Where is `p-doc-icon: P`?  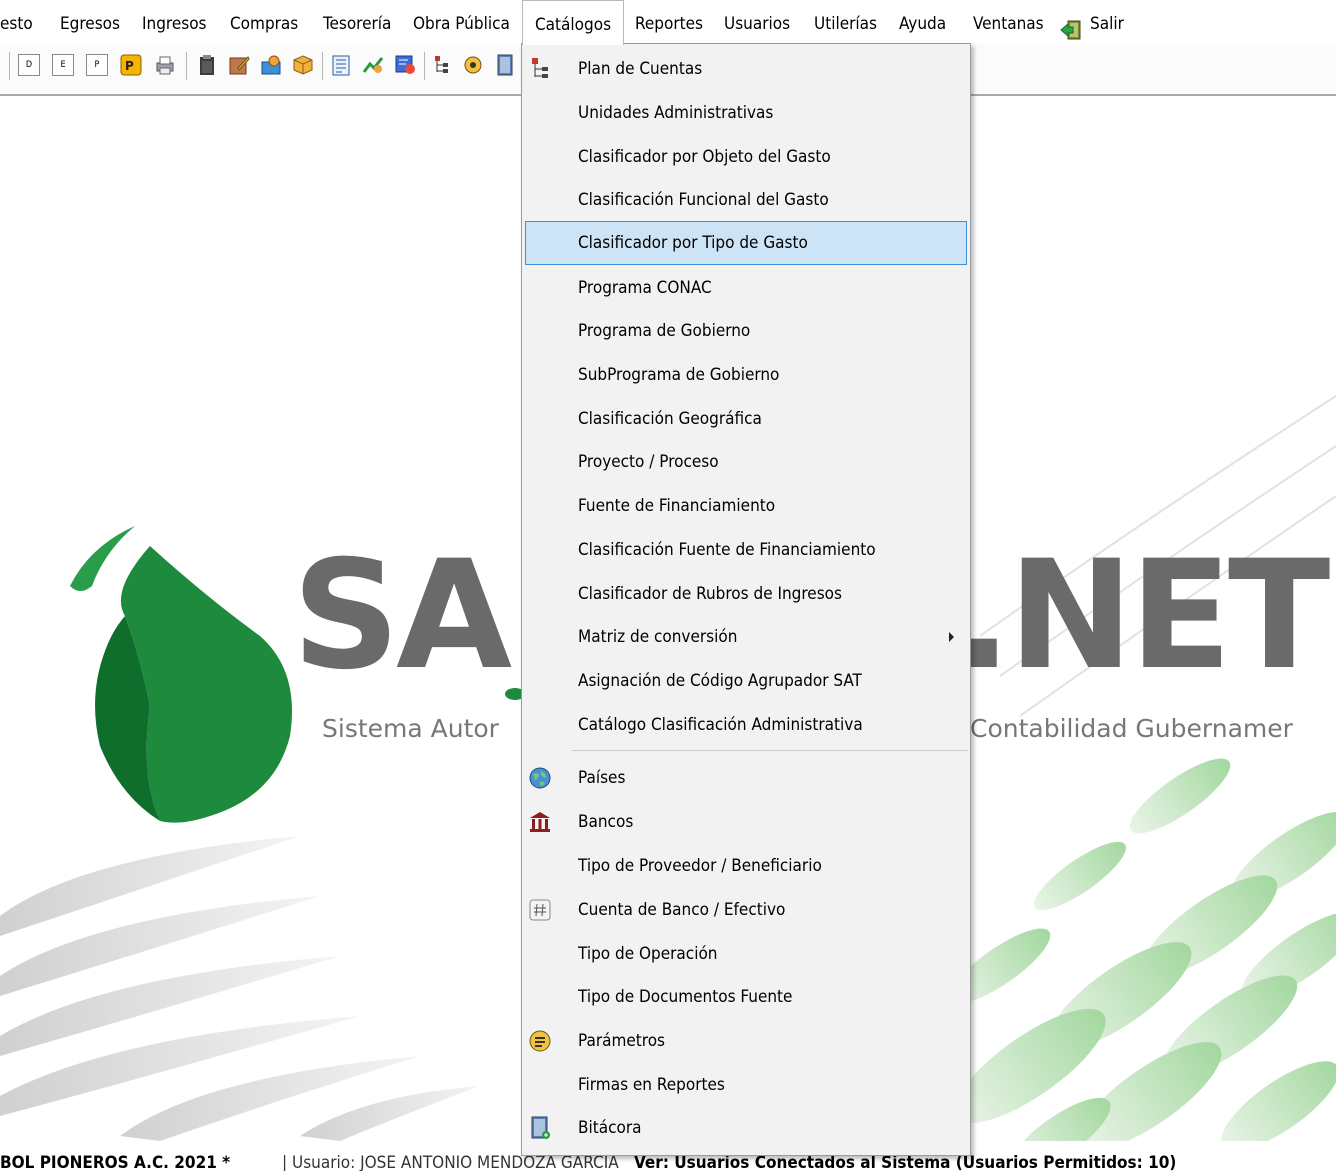 p-doc-icon: P is located at coordinates (131, 65).